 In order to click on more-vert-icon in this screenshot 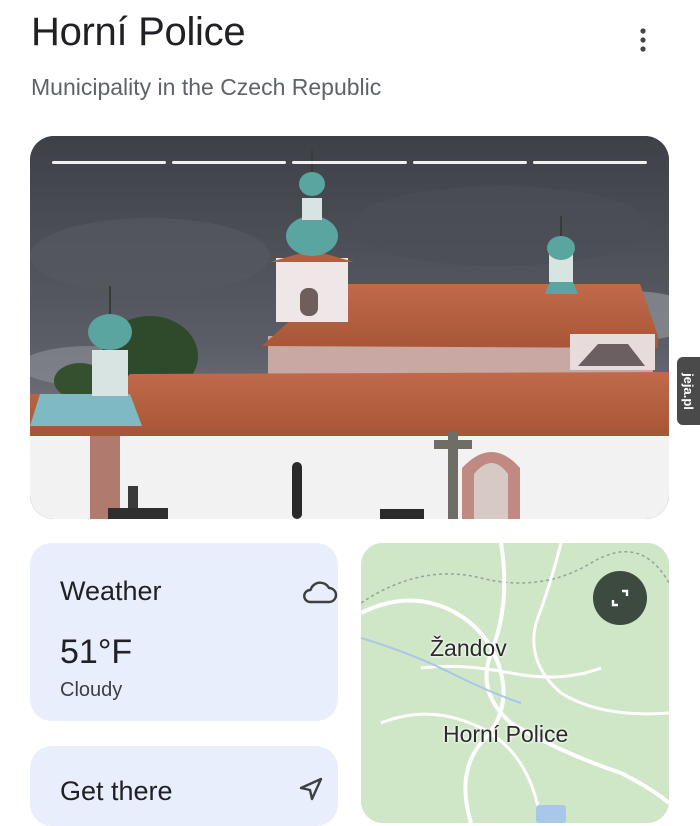, I will do `click(643, 40)`.